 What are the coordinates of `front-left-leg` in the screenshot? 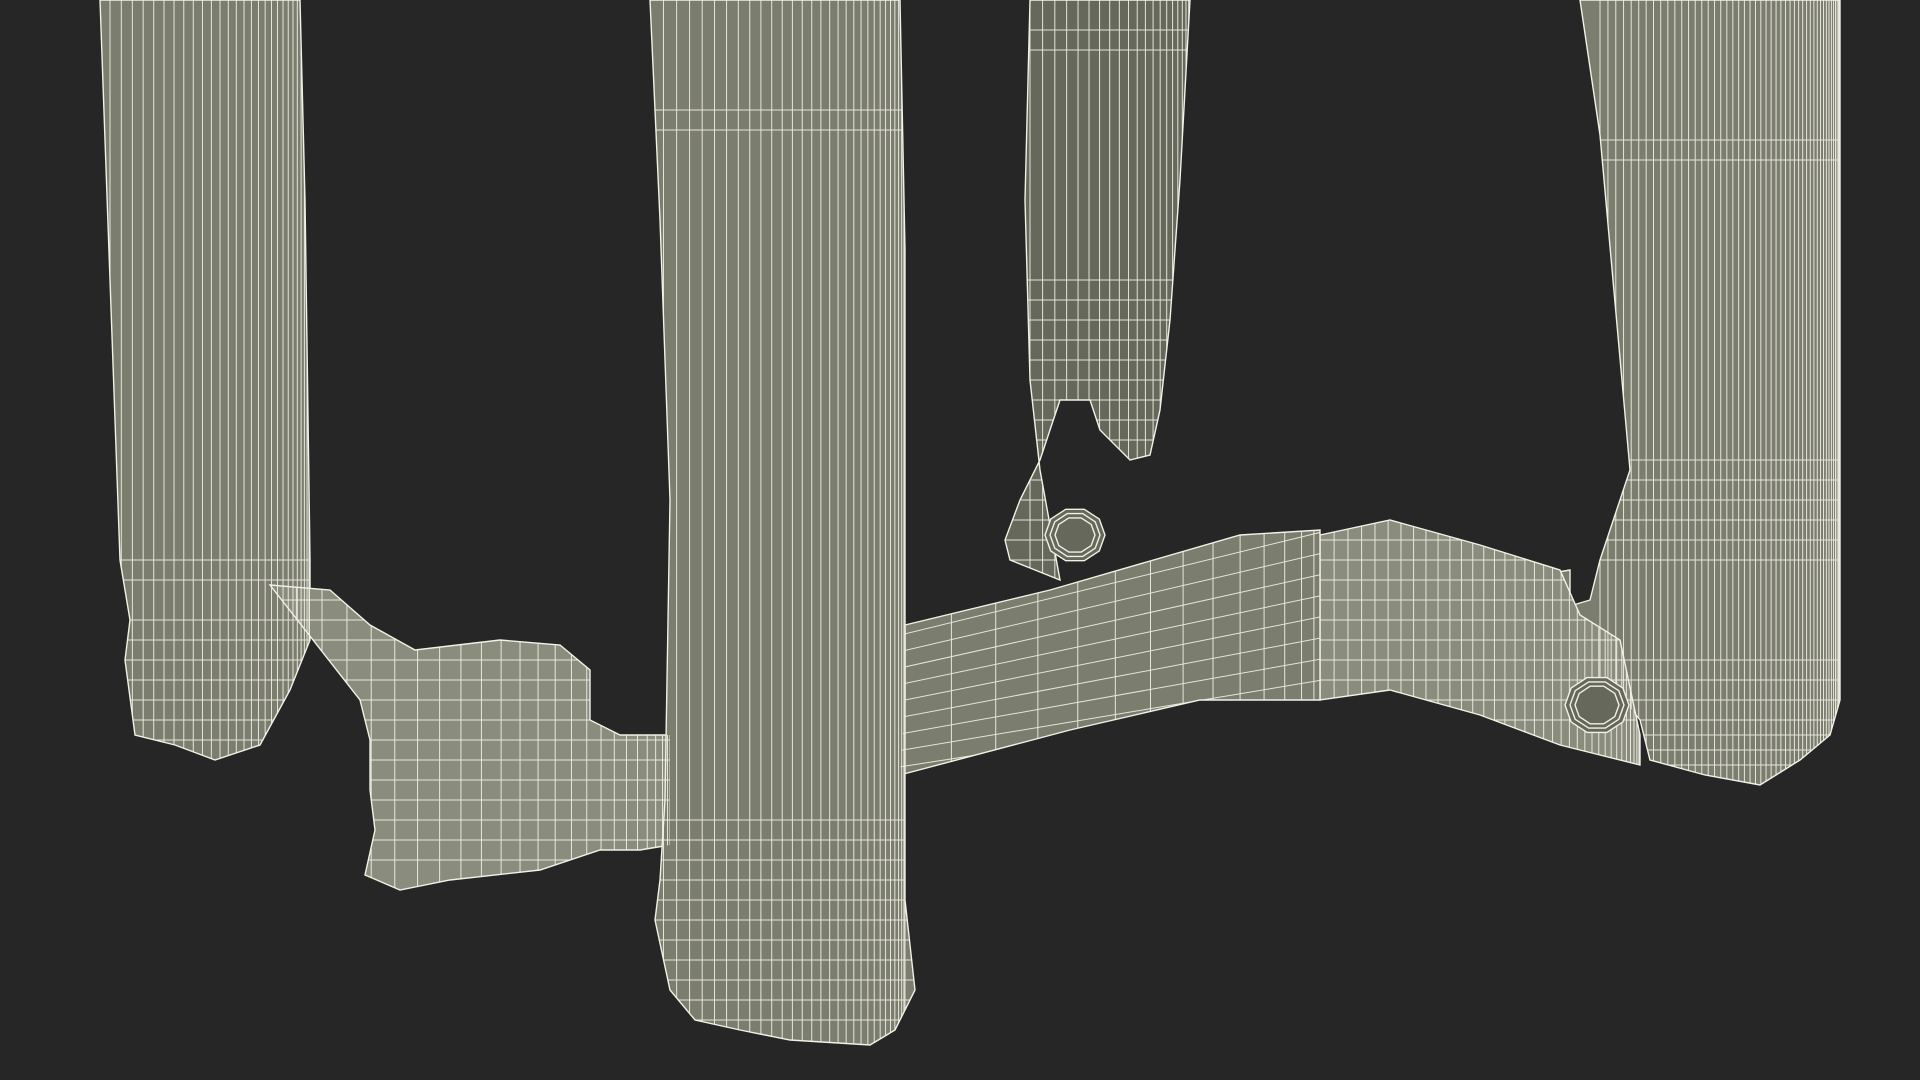 It's located at (205, 380).